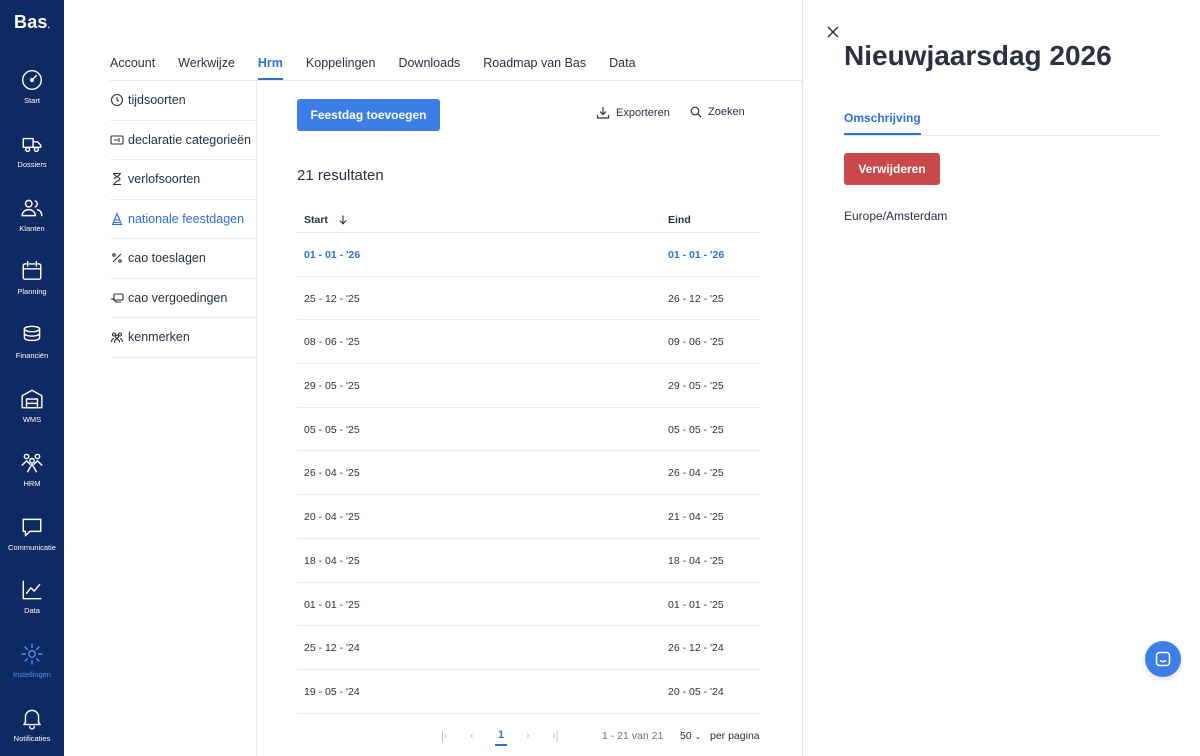 The width and height of the screenshot is (1200, 756). I want to click on search-button: Zoeken, so click(717, 112).